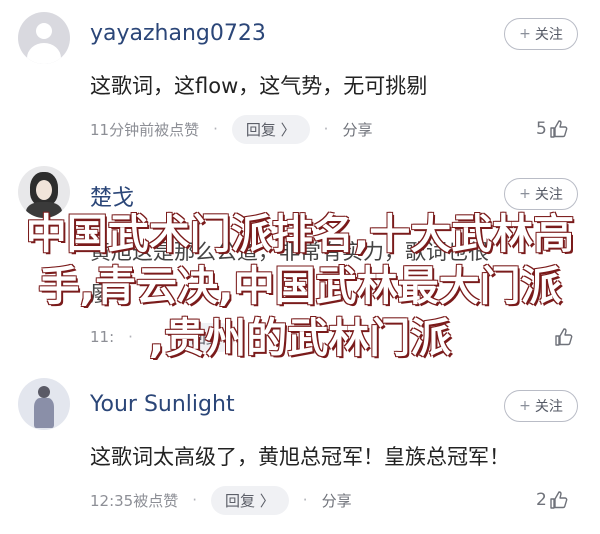  I want to click on comment-text: 这歌词太高级了，黄旭总冠军！皇族总冠军！, so click(300, 457).